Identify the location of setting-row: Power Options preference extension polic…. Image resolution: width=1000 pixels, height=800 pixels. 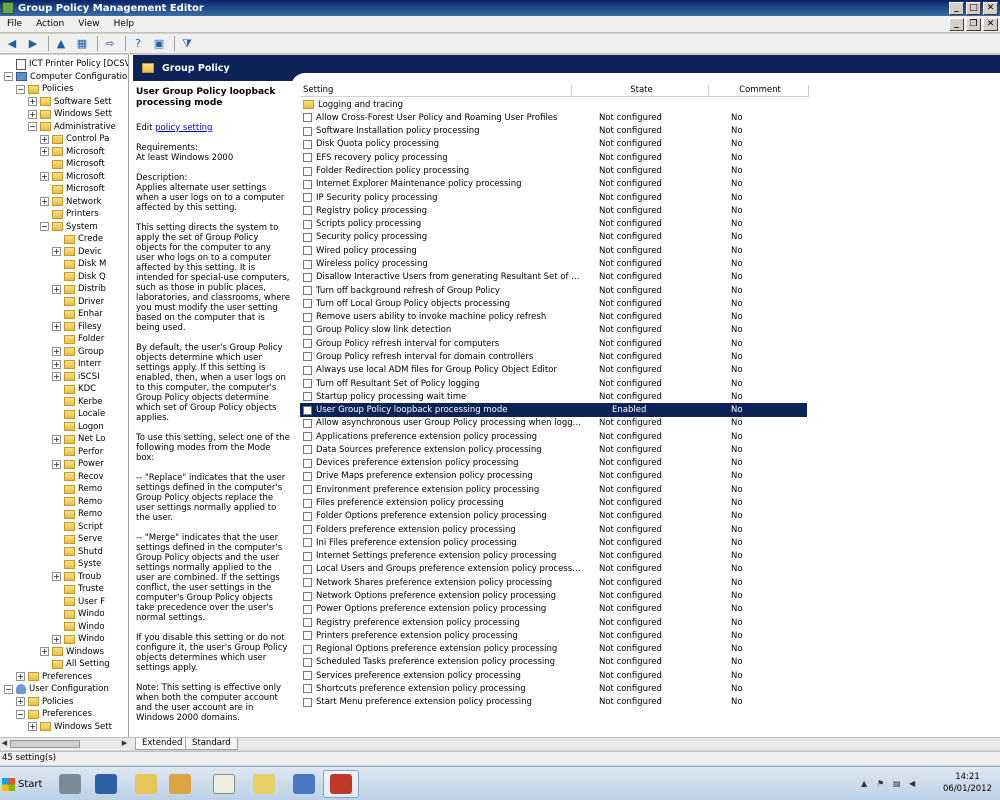
(553, 609).